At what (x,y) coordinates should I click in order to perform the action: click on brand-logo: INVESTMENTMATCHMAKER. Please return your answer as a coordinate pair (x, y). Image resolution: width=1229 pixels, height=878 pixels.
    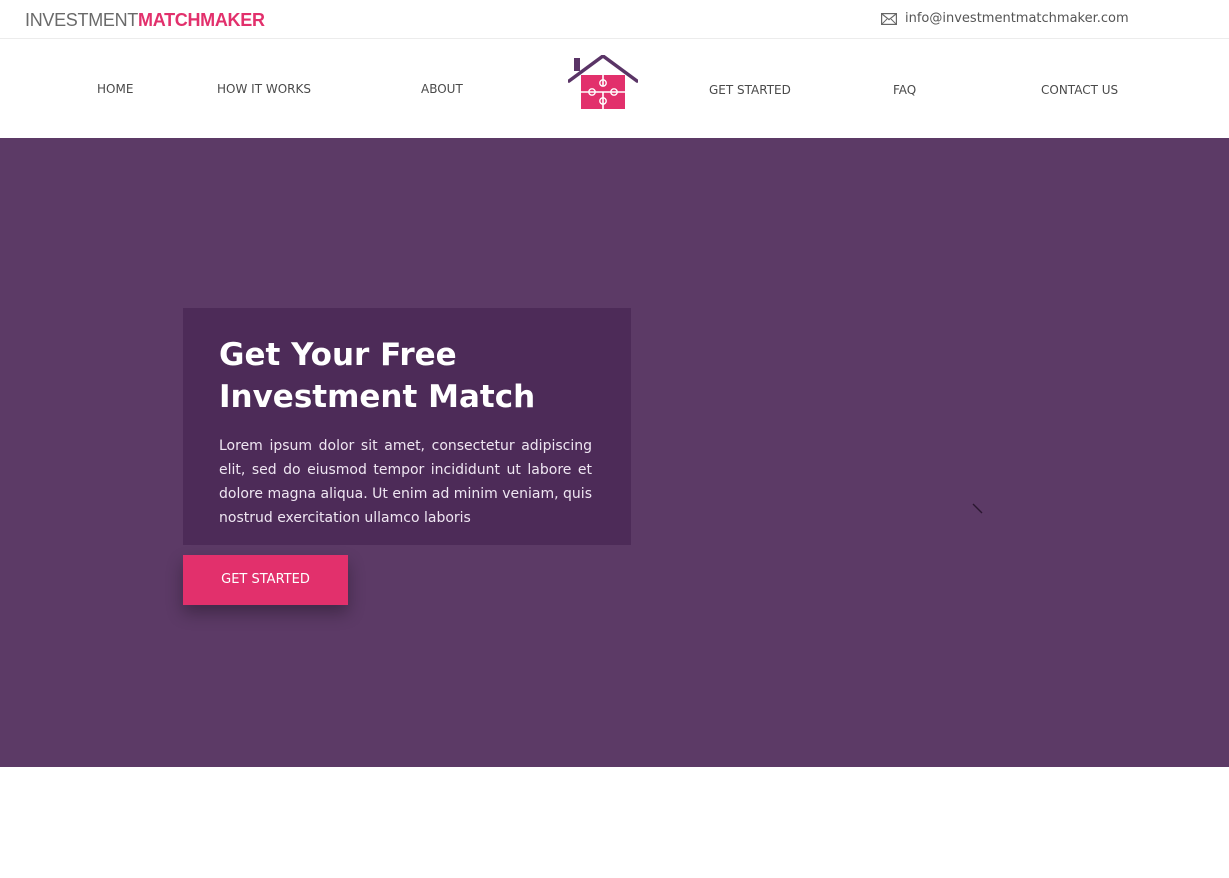
    Looking at the image, I should click on (145, 20).